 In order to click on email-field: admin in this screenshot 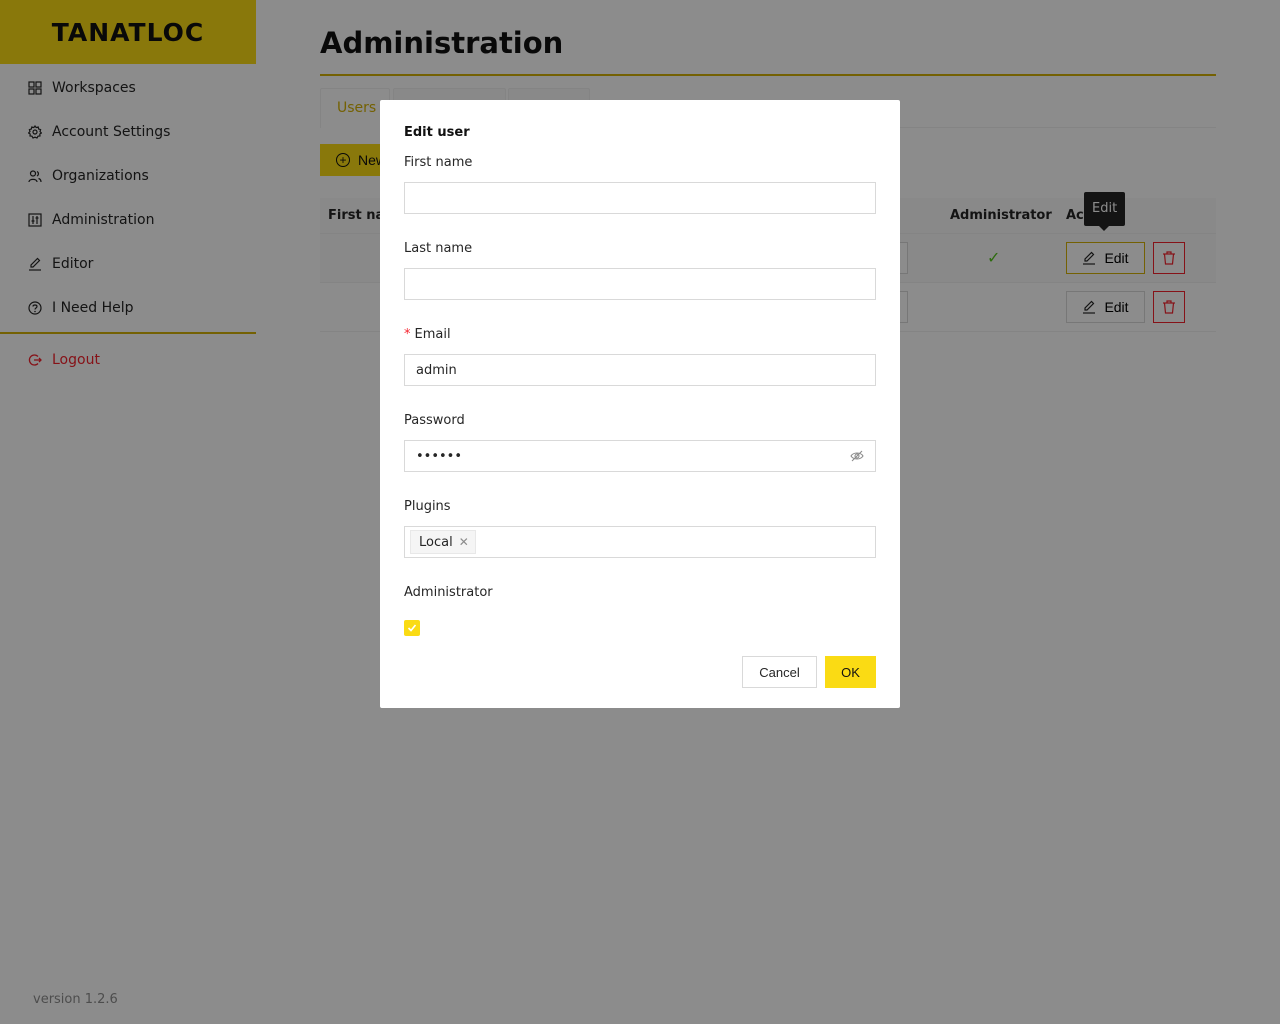, I will do `click(640, 370)`.